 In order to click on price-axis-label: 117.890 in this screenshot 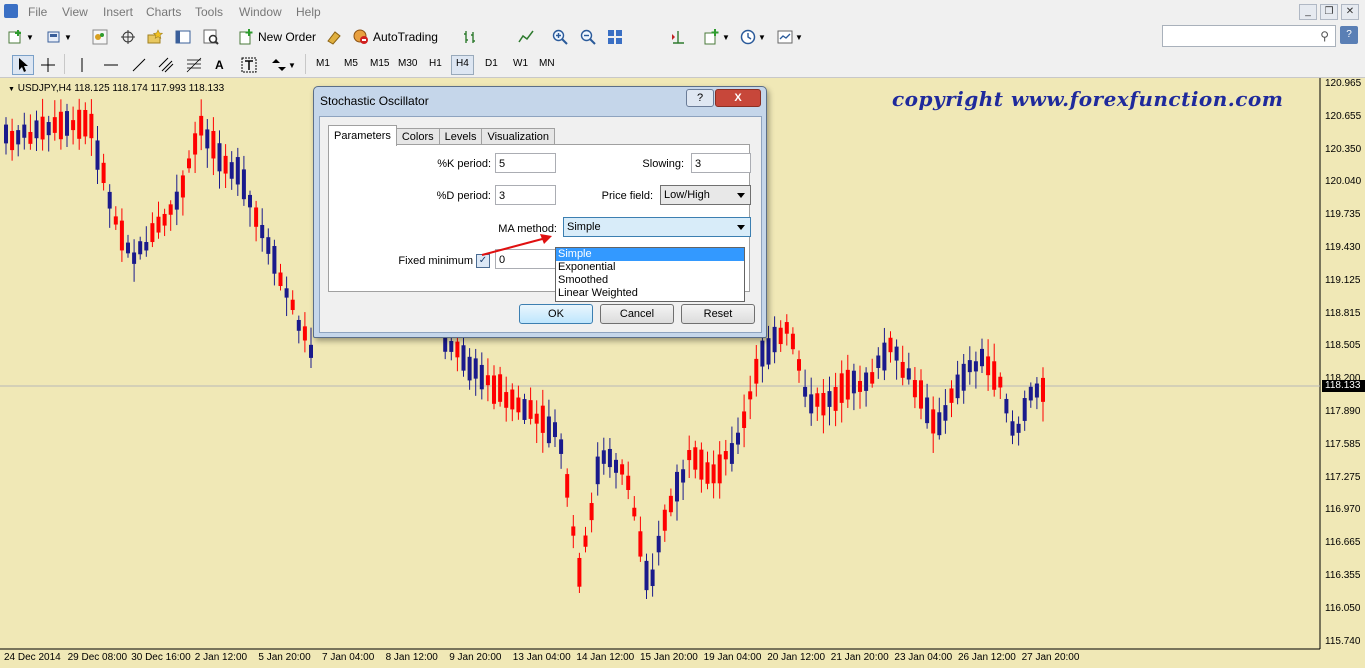, I will do `click(1343, 411)`.